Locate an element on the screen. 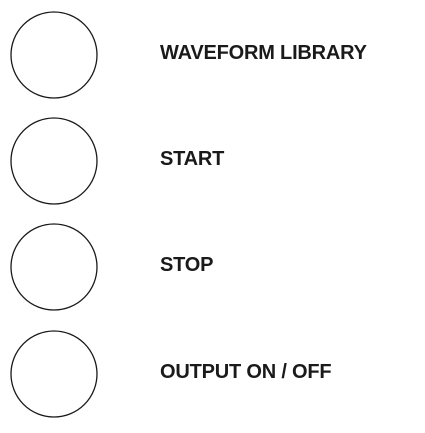 This screenshot has width=425, height=433. output-on-off-button is located at coordinates (54, 374).